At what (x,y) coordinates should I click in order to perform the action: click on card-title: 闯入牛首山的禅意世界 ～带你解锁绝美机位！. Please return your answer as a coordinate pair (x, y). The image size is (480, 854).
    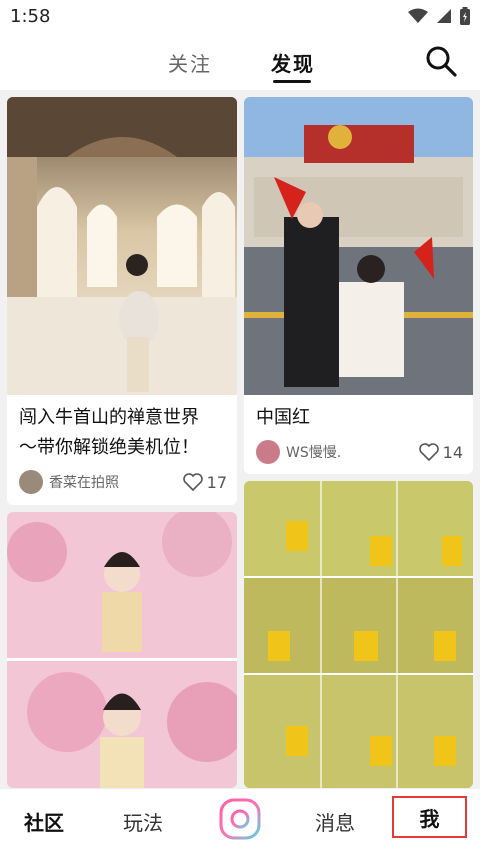
    Looking at the image, I should click on (109, 432).